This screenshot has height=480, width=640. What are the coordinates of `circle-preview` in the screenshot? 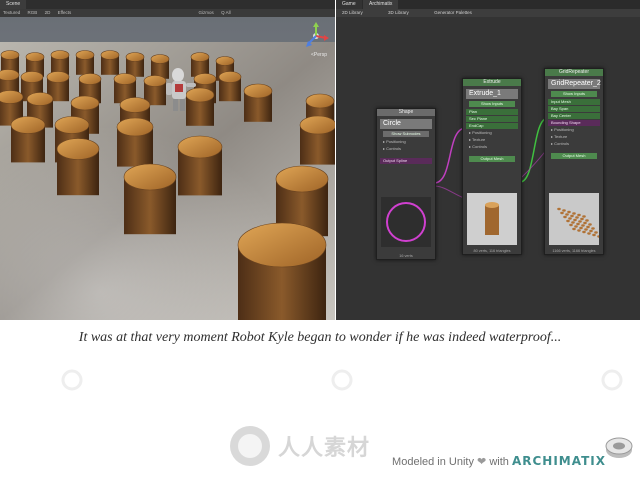 It's located at (406, 222).